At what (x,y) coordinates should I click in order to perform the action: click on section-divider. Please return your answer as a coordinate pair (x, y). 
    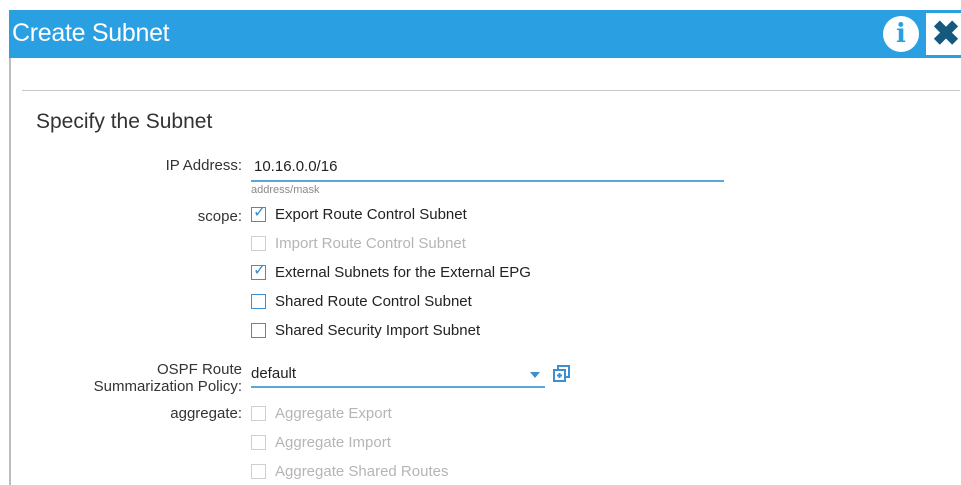
    Looking at the image, I should click on (491, 90).